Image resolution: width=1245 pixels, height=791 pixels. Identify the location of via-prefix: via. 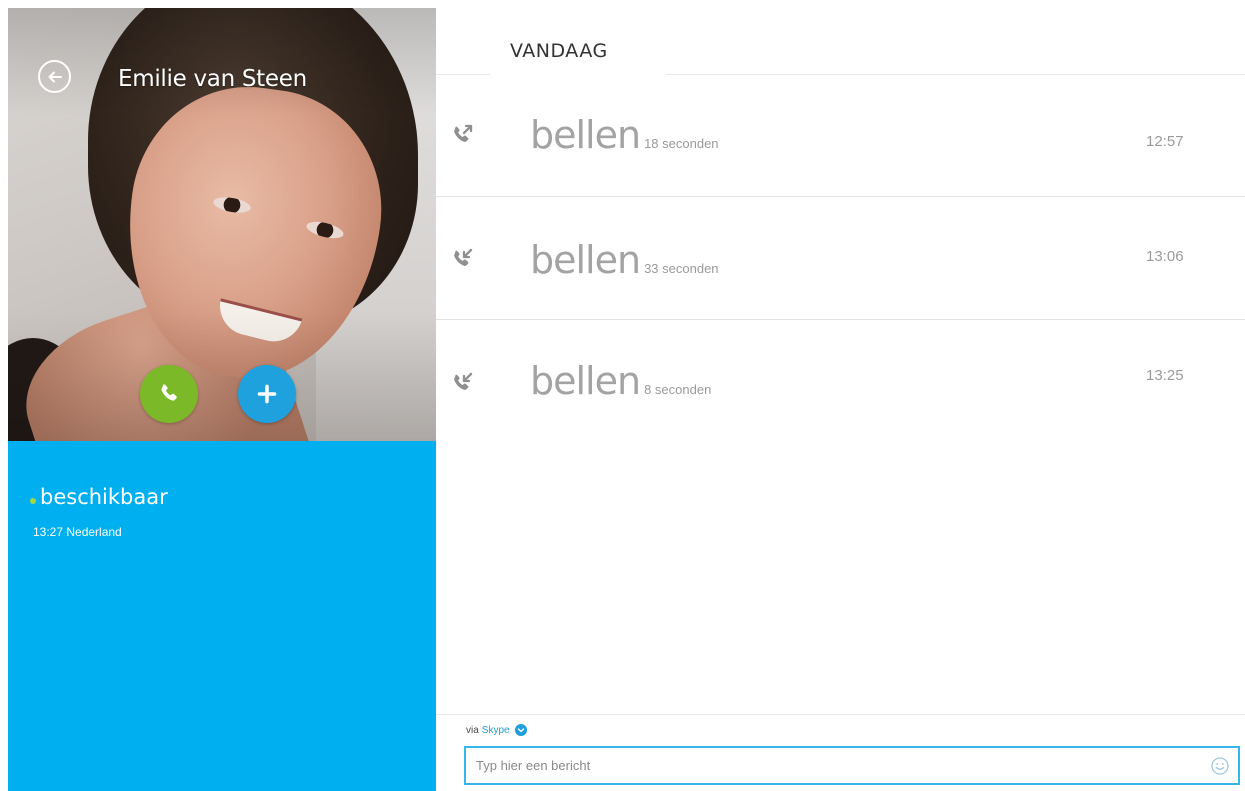
(472, 730).